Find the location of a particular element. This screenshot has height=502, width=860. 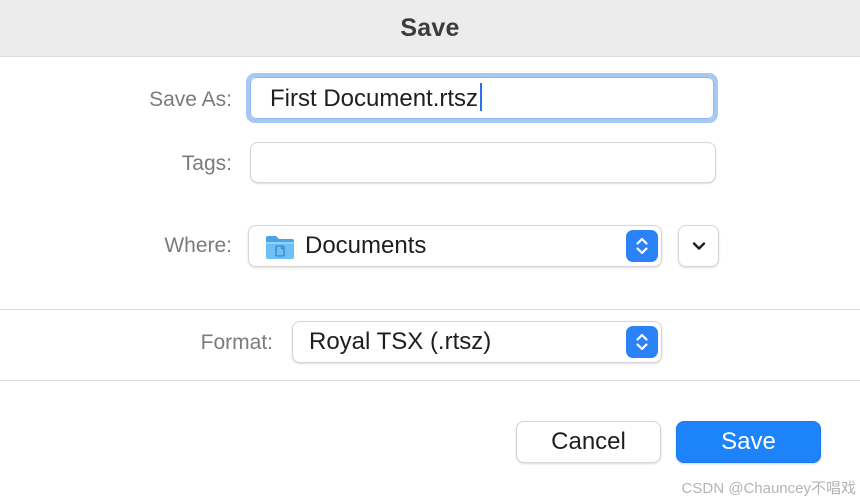

format-stepper is located at coordinates (642, 342).